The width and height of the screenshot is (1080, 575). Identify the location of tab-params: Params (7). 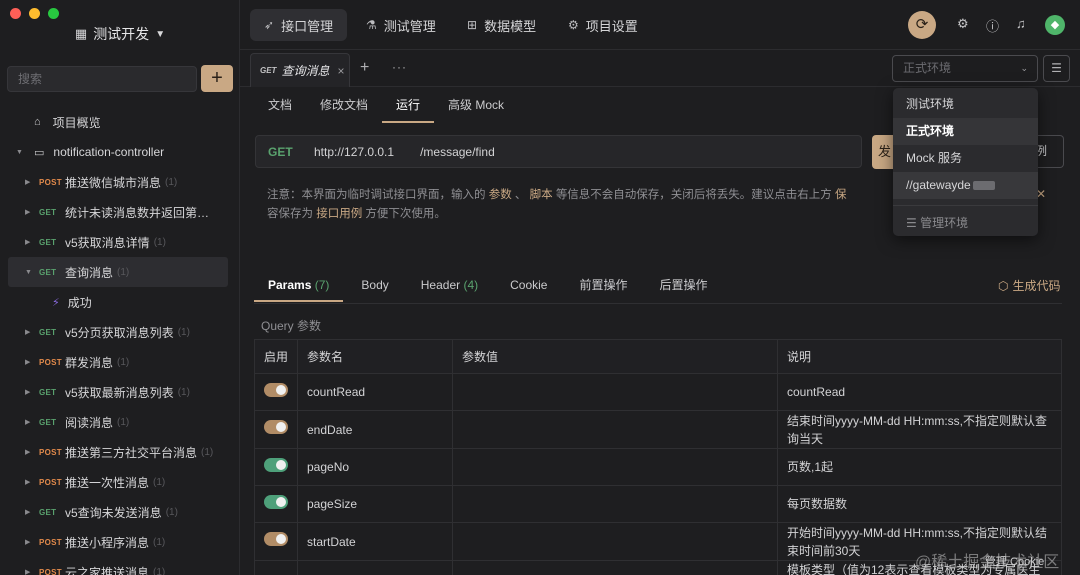
(299, 286).